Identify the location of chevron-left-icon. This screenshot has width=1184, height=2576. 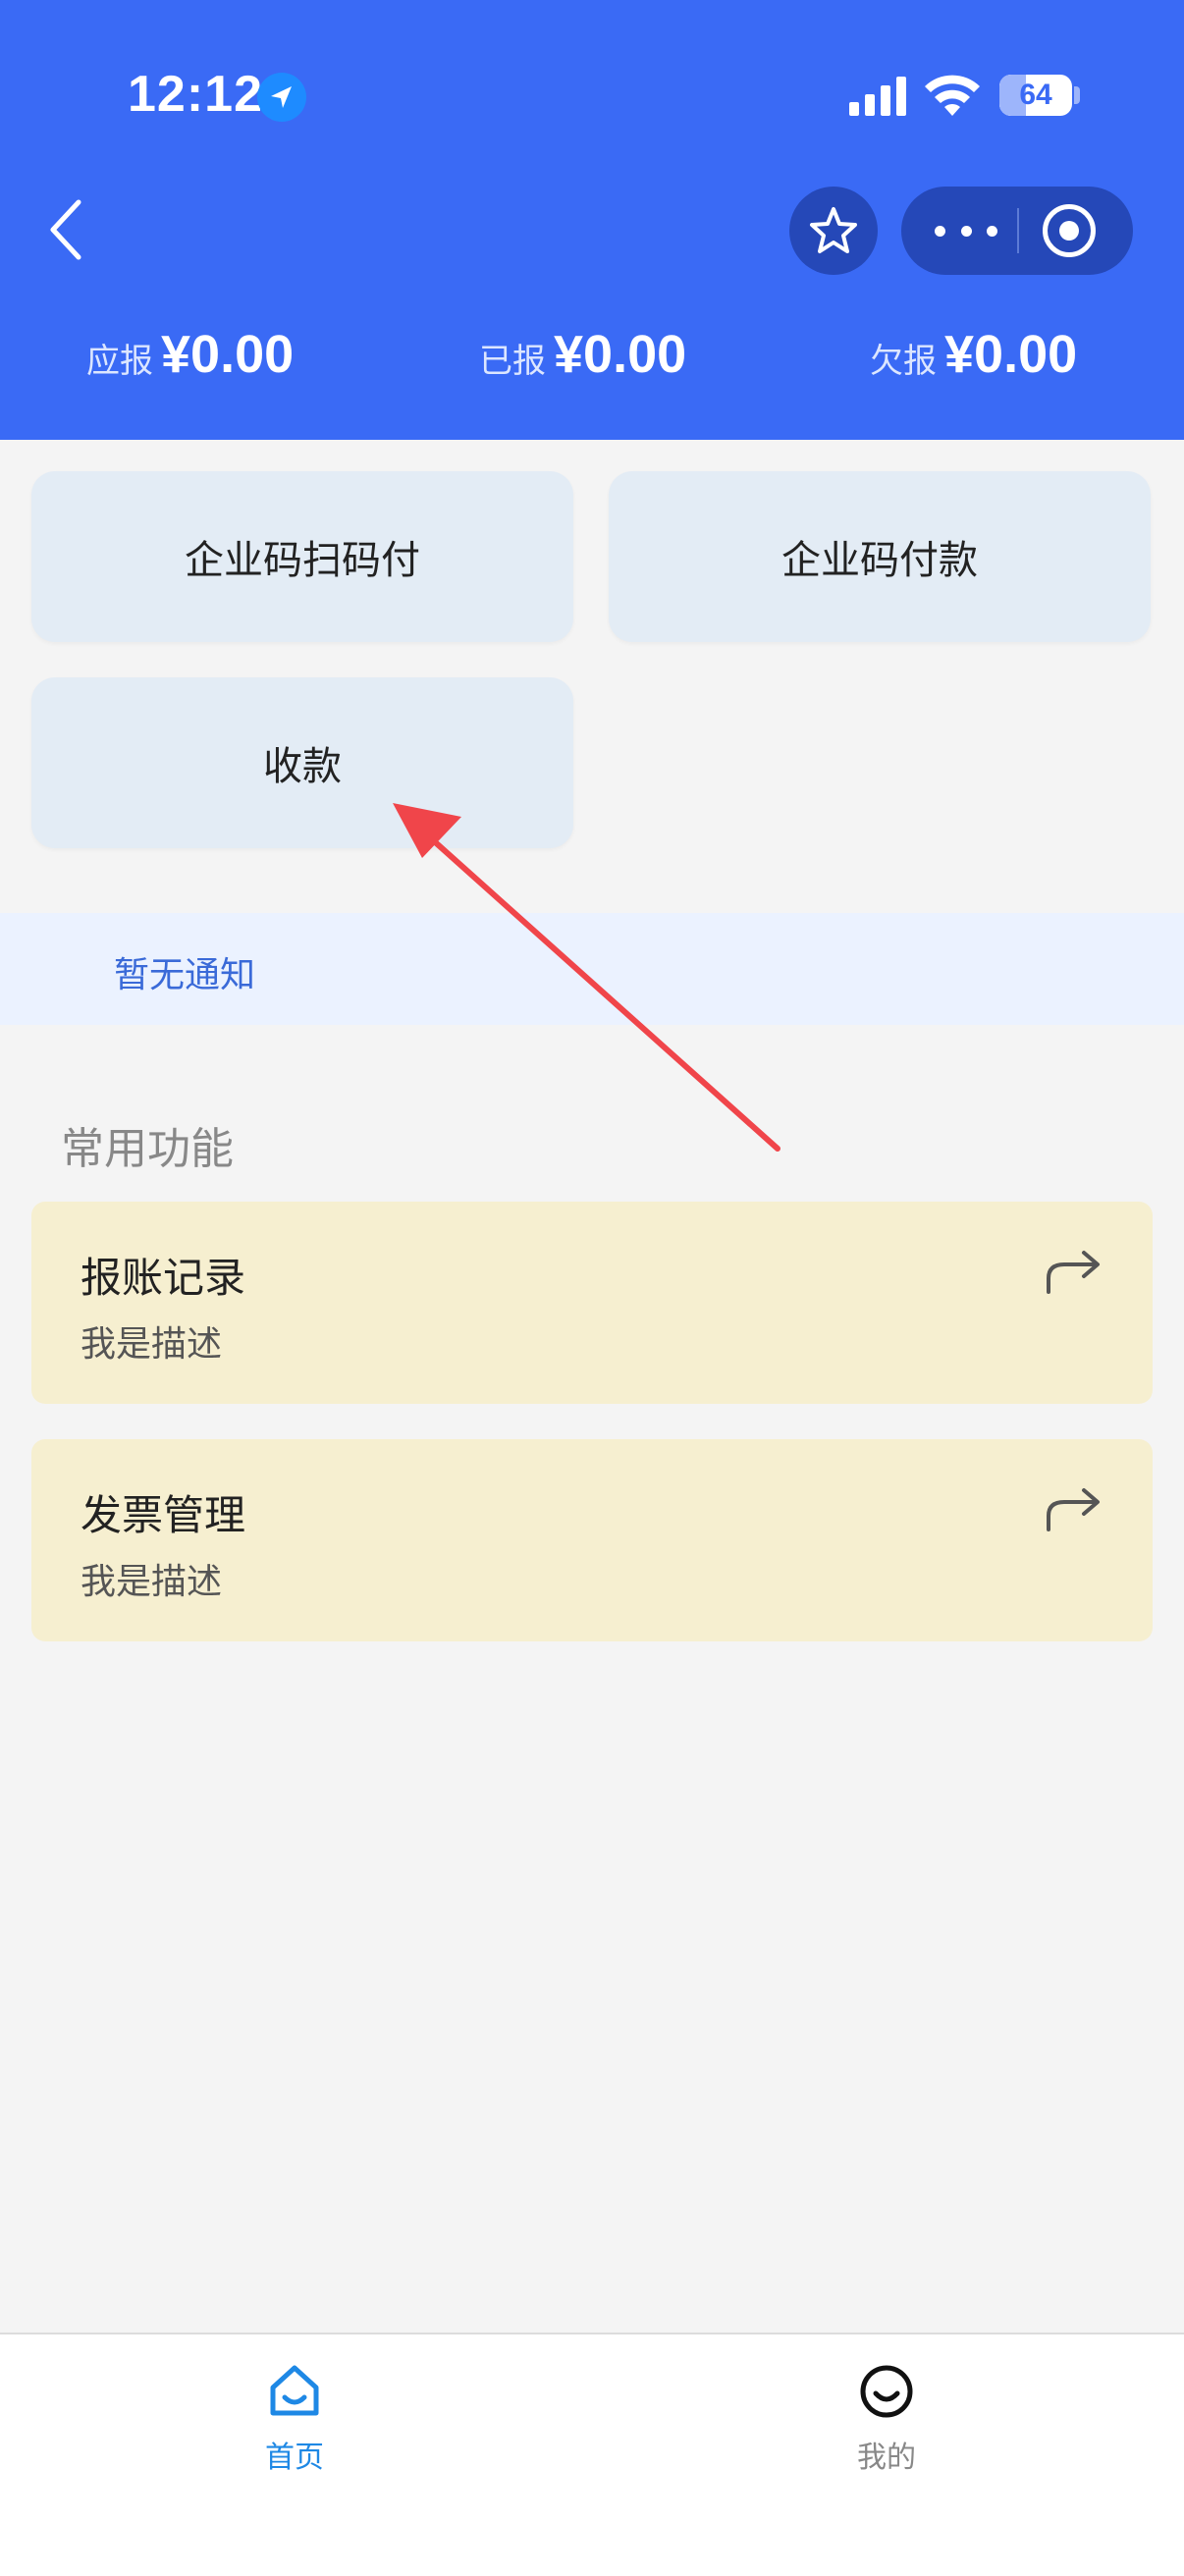
(66, 229).